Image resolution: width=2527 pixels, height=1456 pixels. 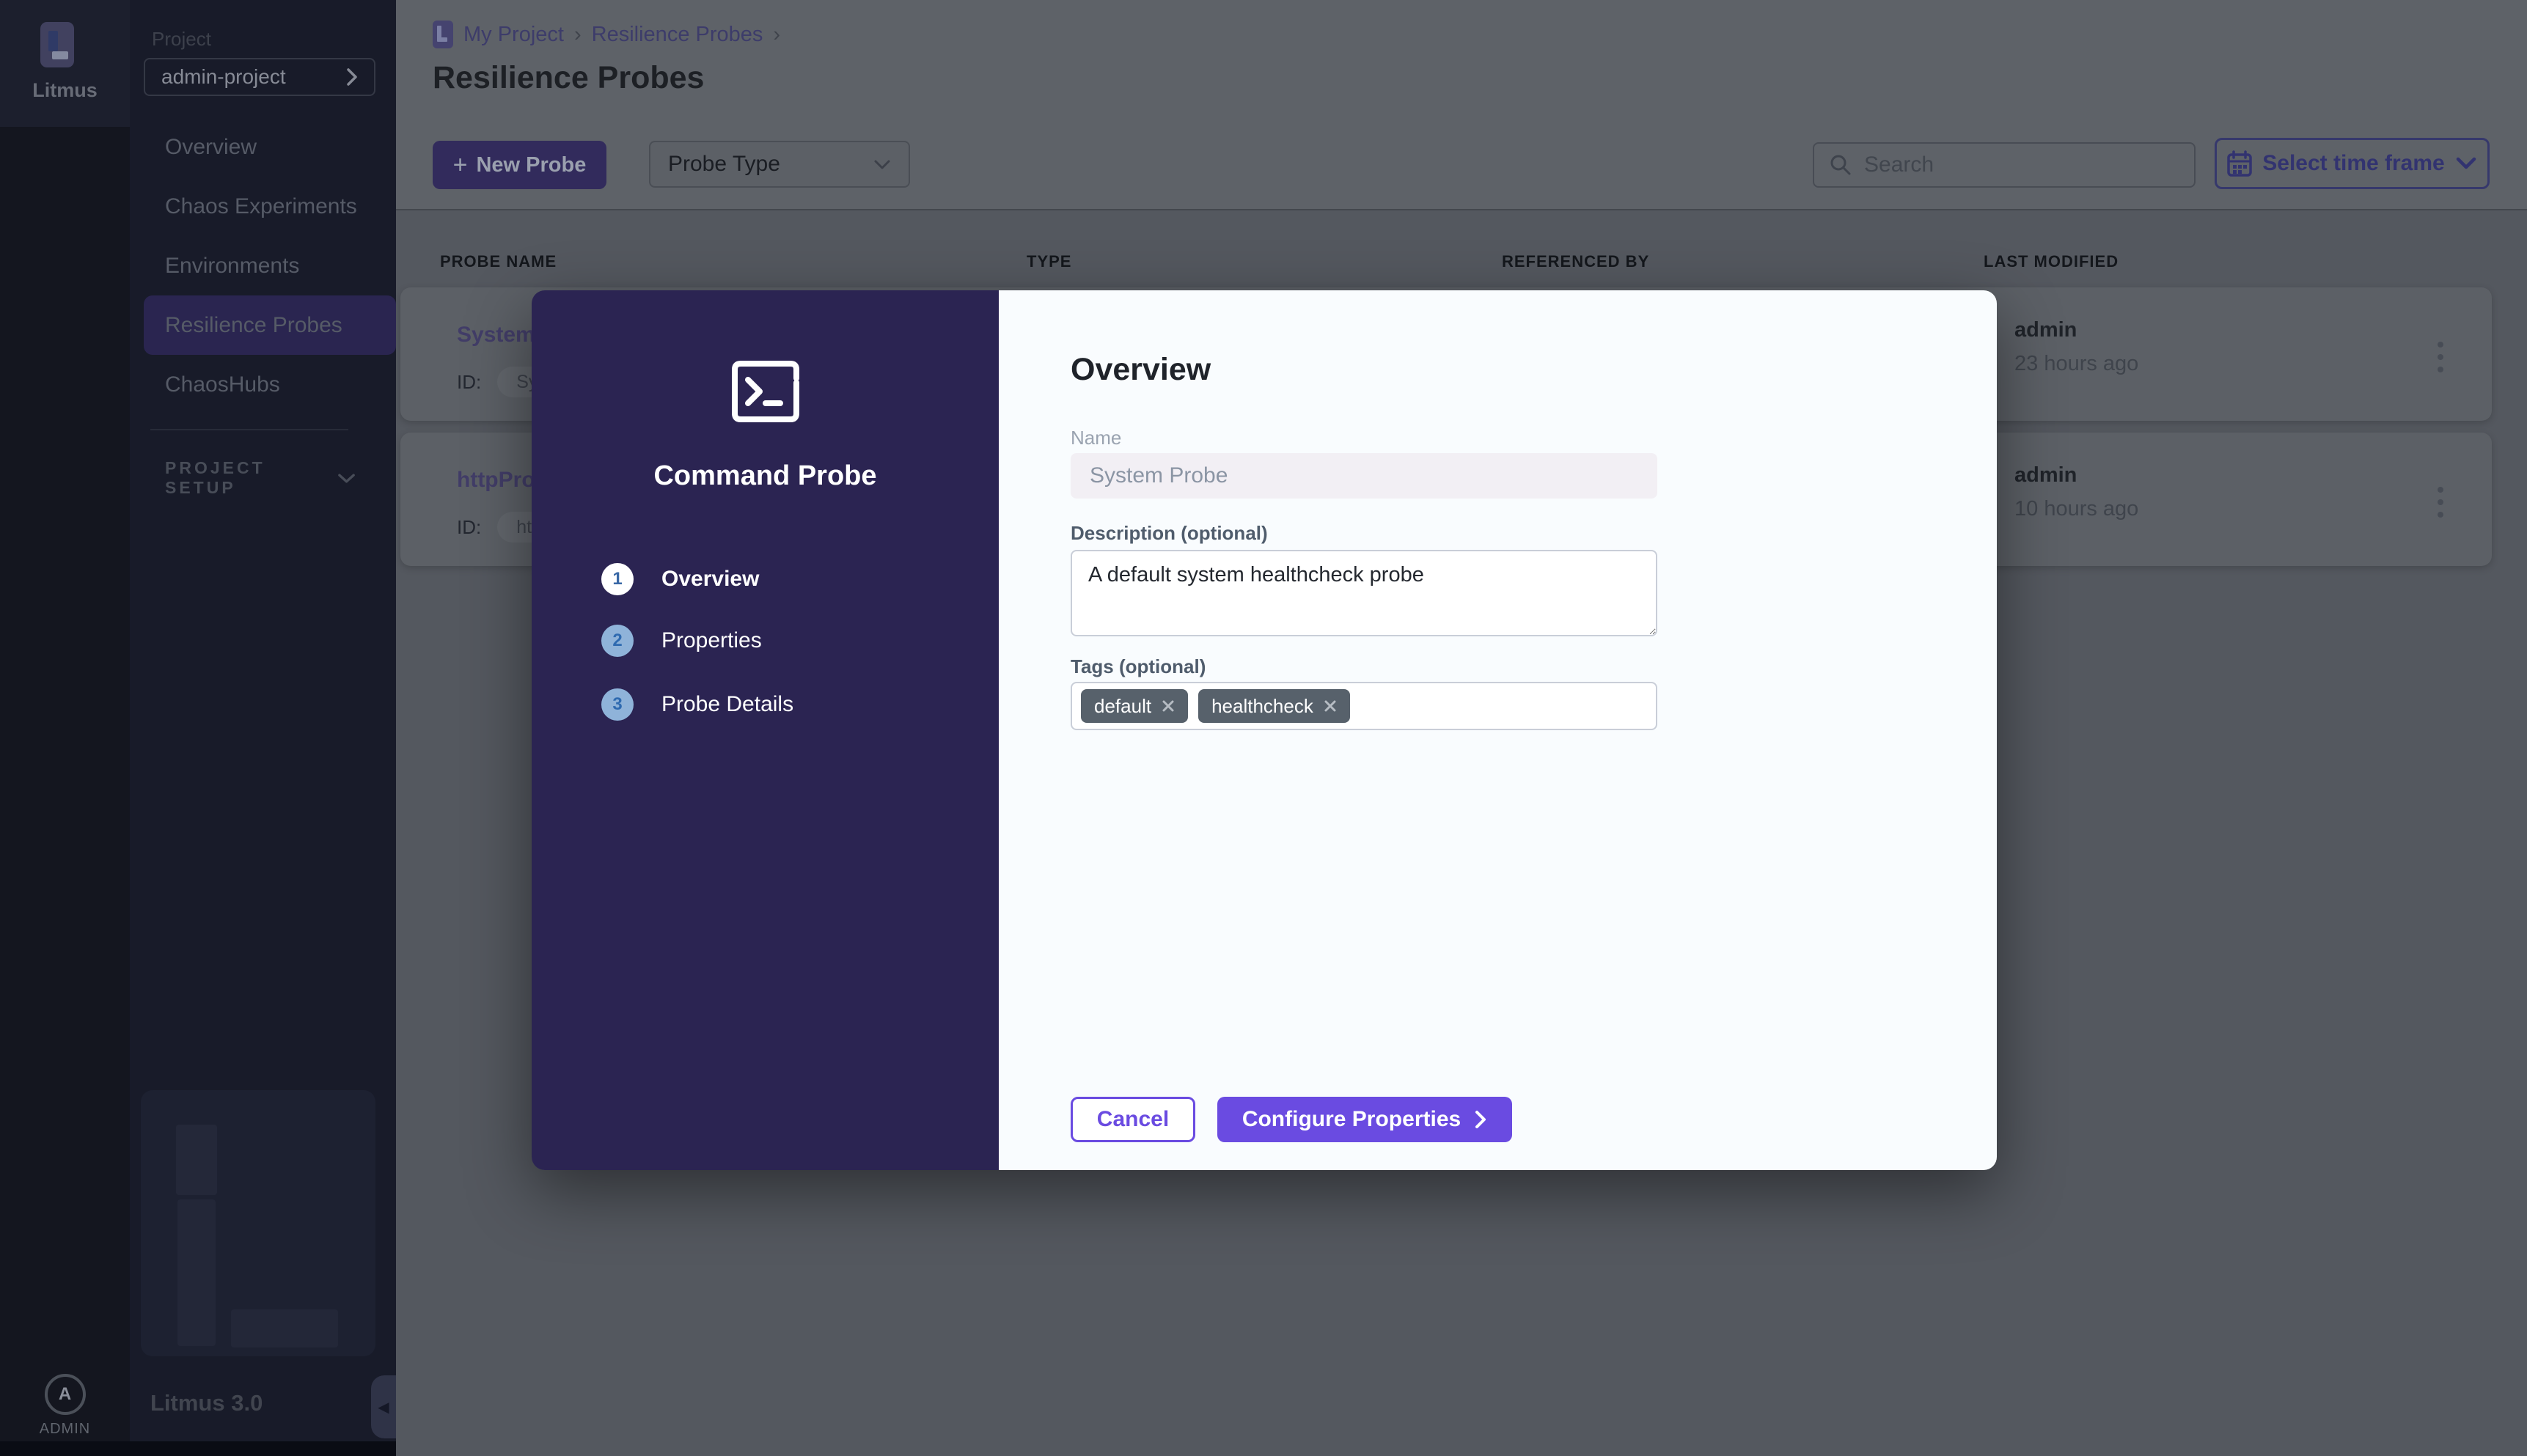 I want to click on wizard-step-probe-details: 3 Probe Details, so click(x=697, y=704).